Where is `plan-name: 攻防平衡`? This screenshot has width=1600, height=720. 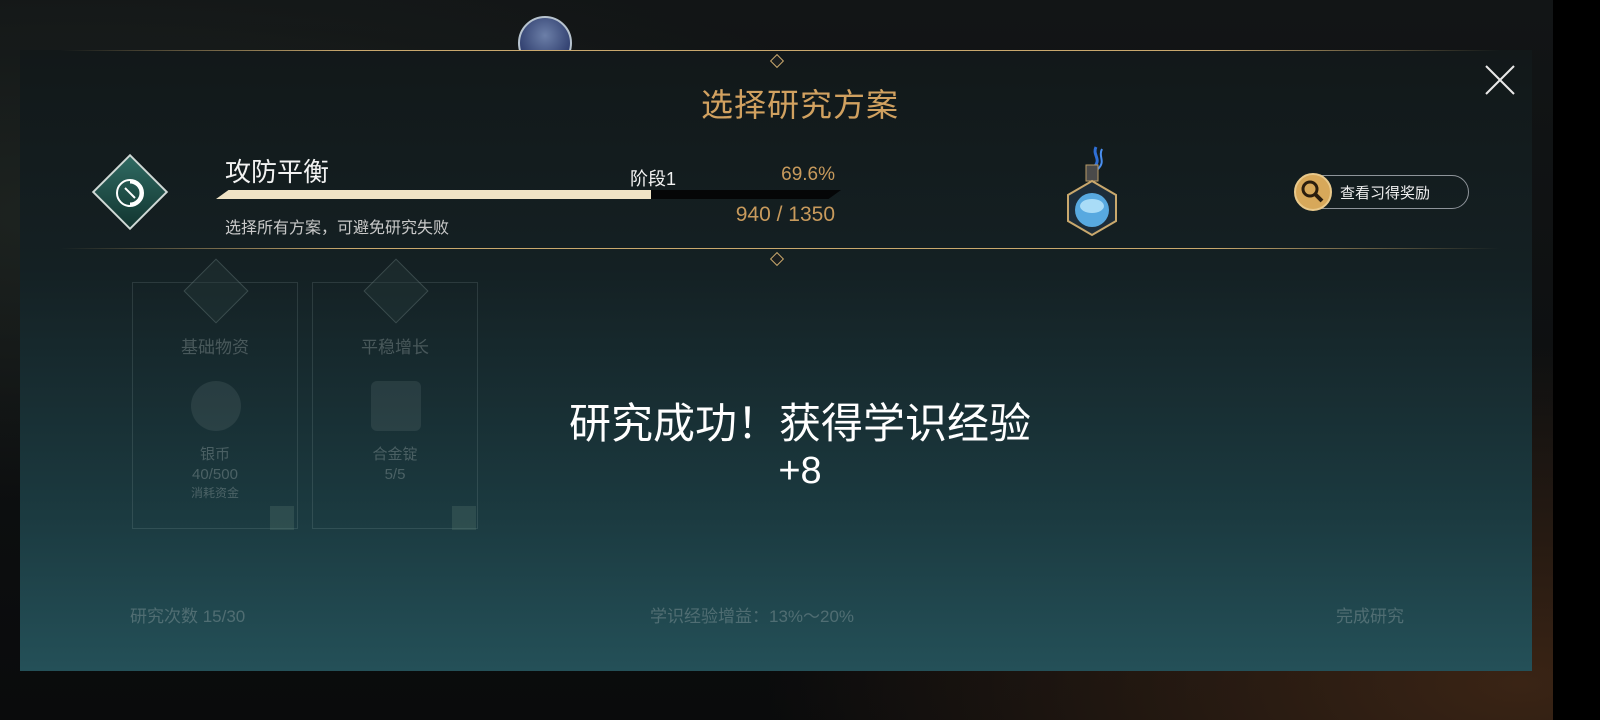
plan-name: 攻防平衡 is located at coordinates (277, 172).